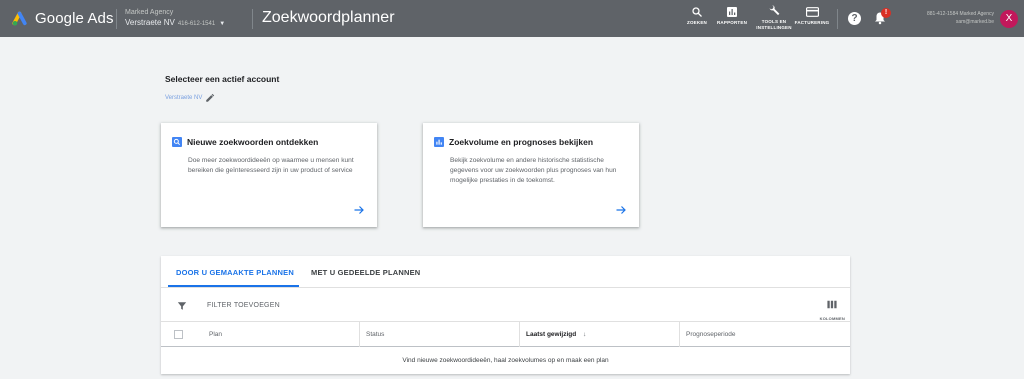 This screenshot has width=1024, height=379. Describe the element at coordinates (183, 98) in the screenshot. I see `selected-account-name: Verstraete NV` at that location.